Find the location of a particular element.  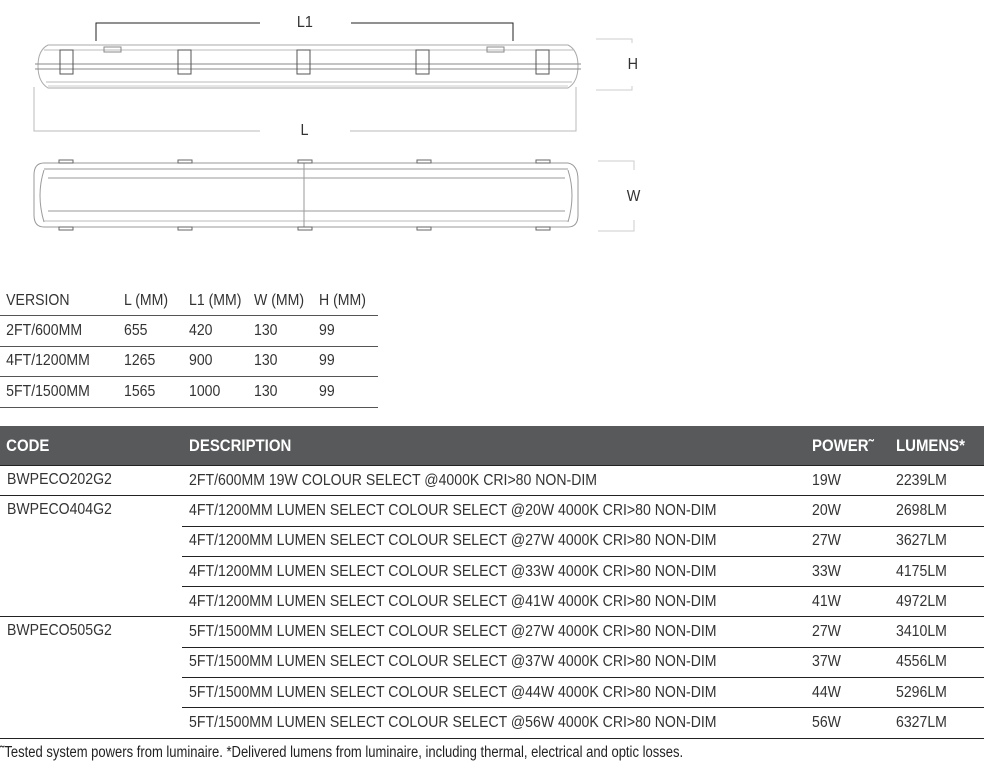

cell-version: 5FT/1500MM is located at coordinates (48, 391).